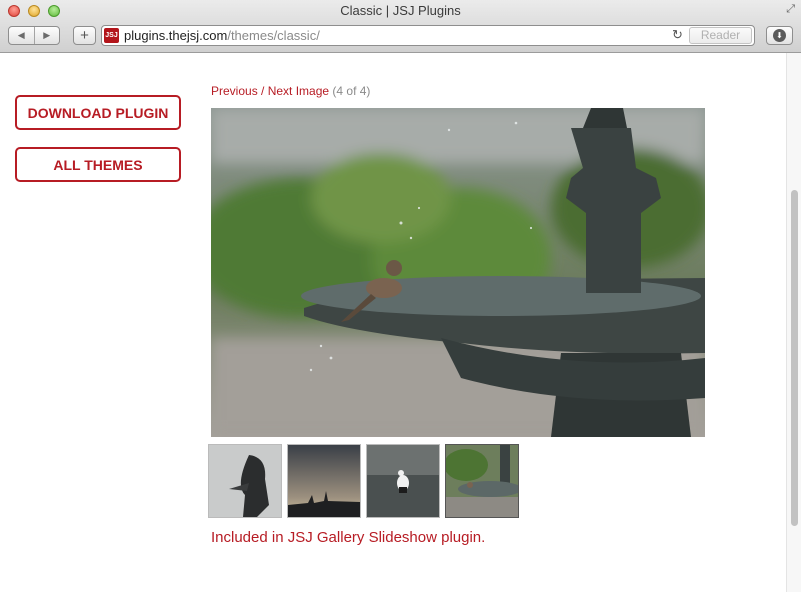 The image size is (801, 592). I want to click on reload-icon: ↻, so click(677, 35).